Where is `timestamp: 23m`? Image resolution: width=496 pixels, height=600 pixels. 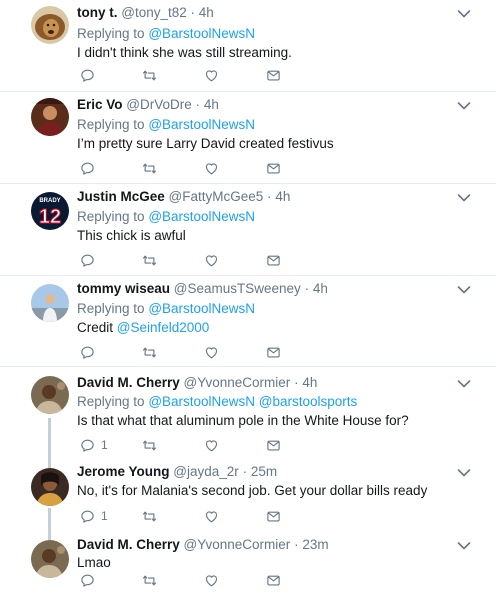 timestamp: 23m is located at coordinates (315, 544).